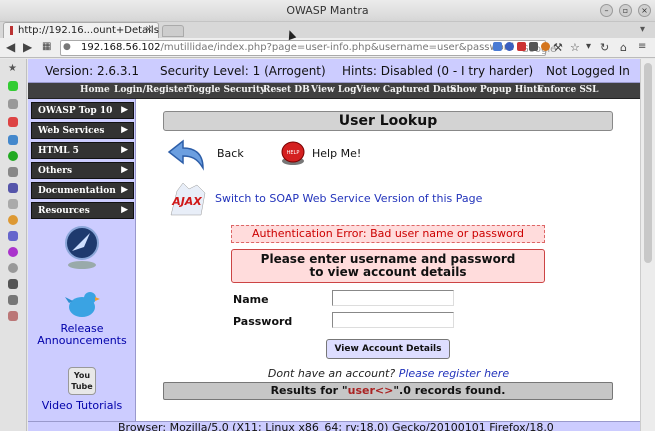 The height and width of the screenshot is (431, 655). I want to click on vertical-scrollbar, so click(647, 245).